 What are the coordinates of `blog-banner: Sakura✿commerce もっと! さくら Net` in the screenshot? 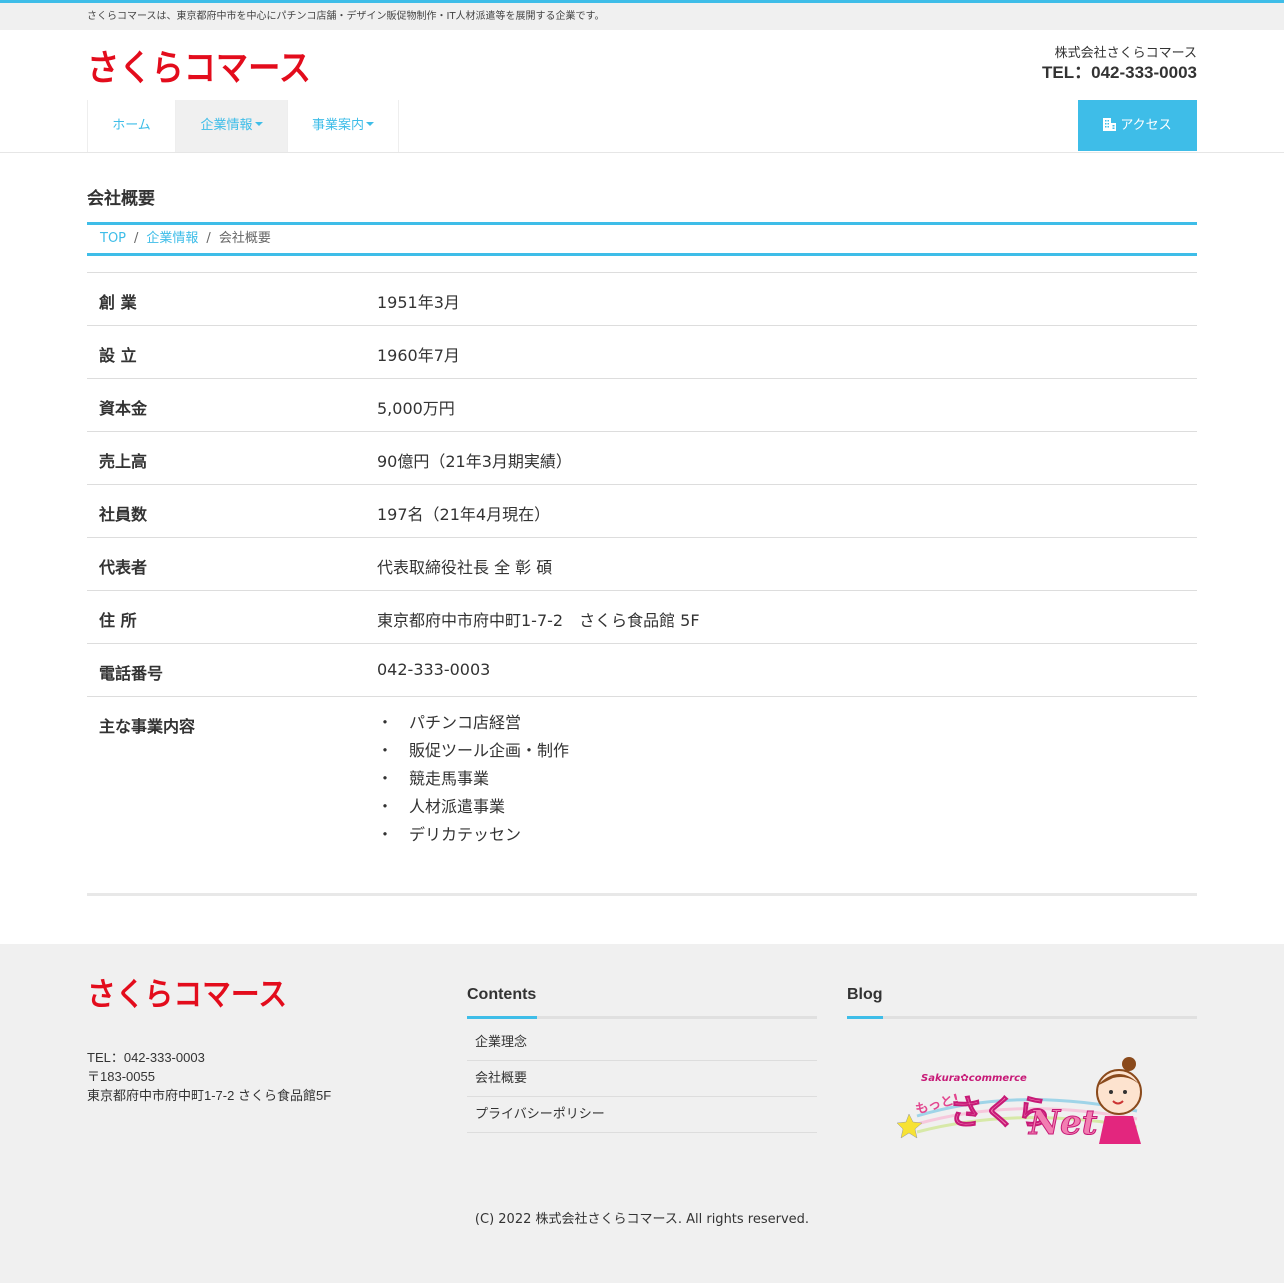 It's located at (1023, 1100).